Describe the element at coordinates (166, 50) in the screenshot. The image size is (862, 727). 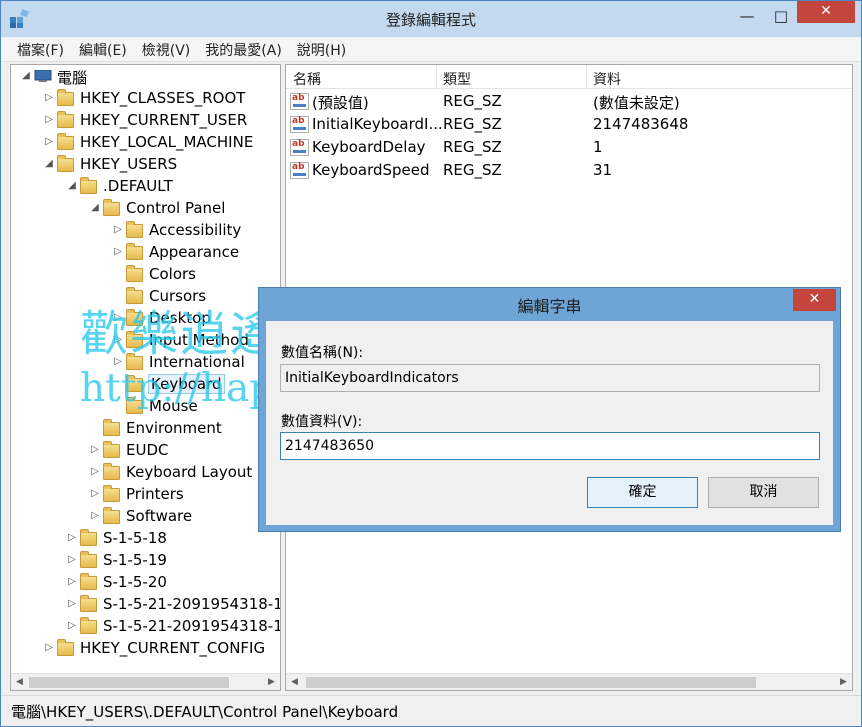
I see `menu-view: 檢視(V)` at that location.